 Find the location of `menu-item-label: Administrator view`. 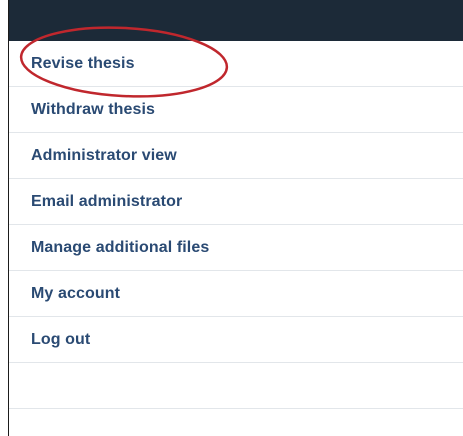

menu-item-label: Administrator view is located at coordinates (104, 155).